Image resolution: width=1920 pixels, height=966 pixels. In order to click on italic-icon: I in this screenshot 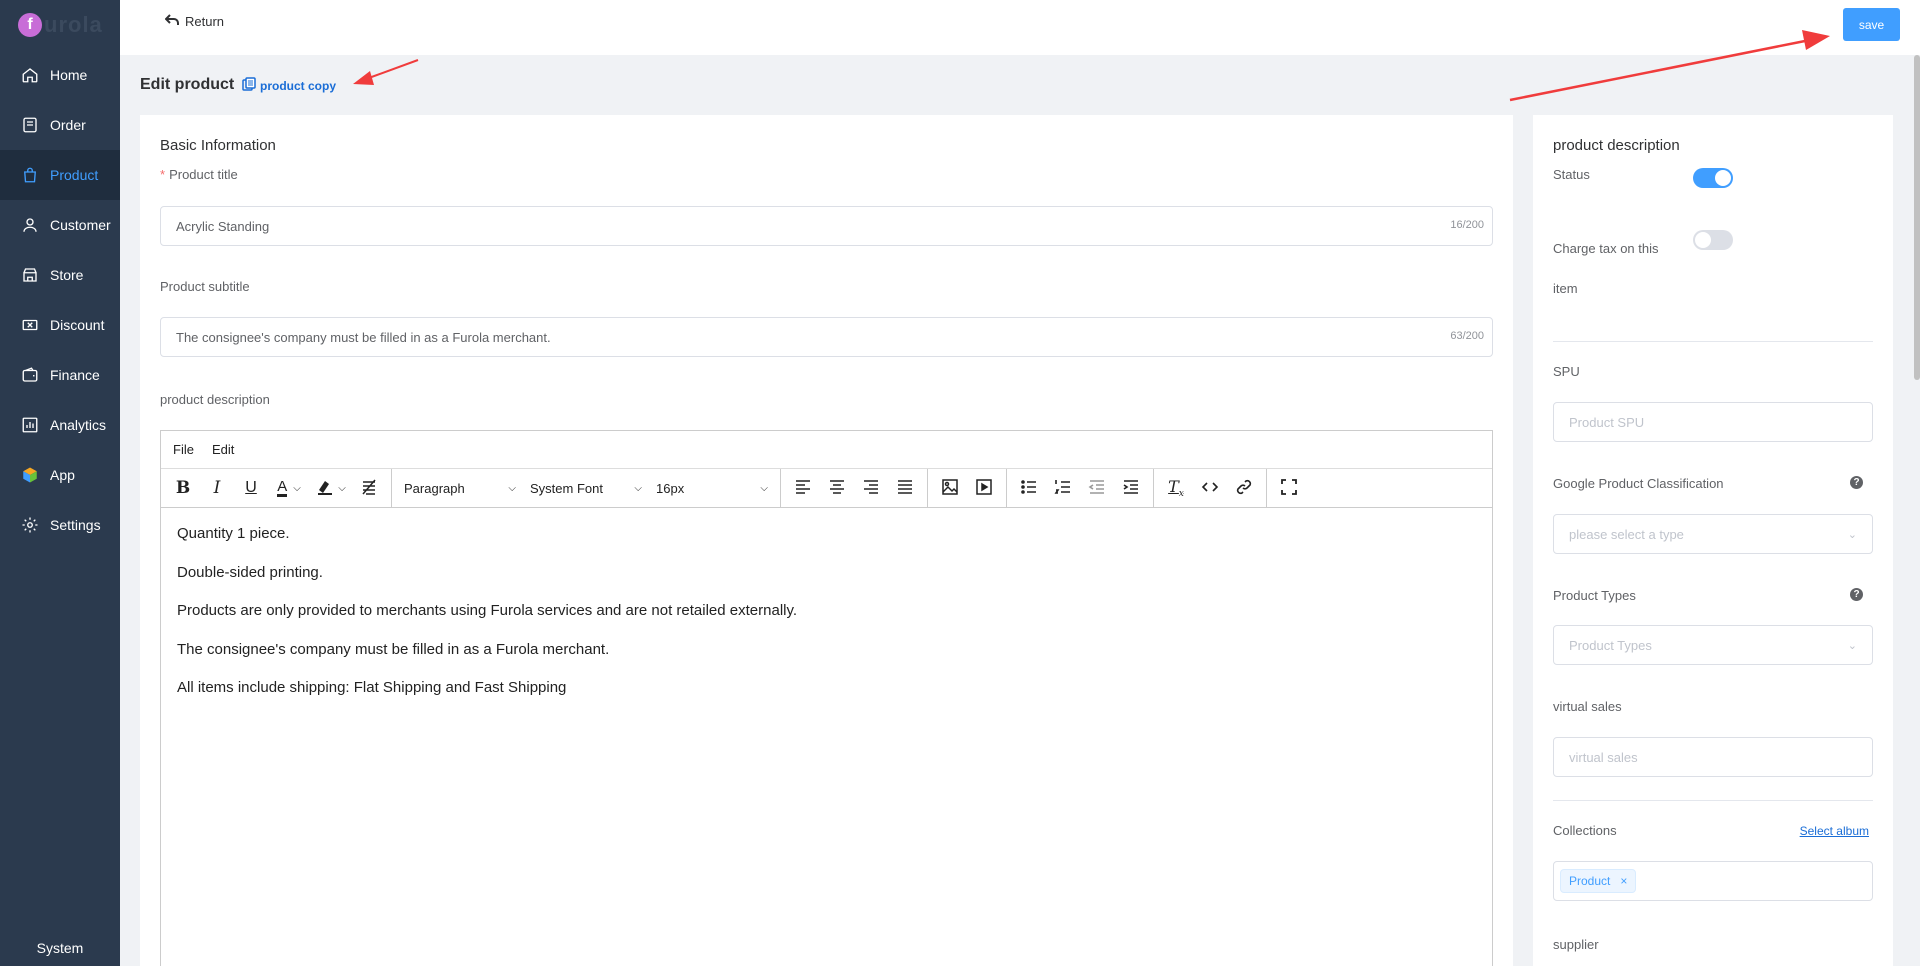, I will do `click(217, 488)`.